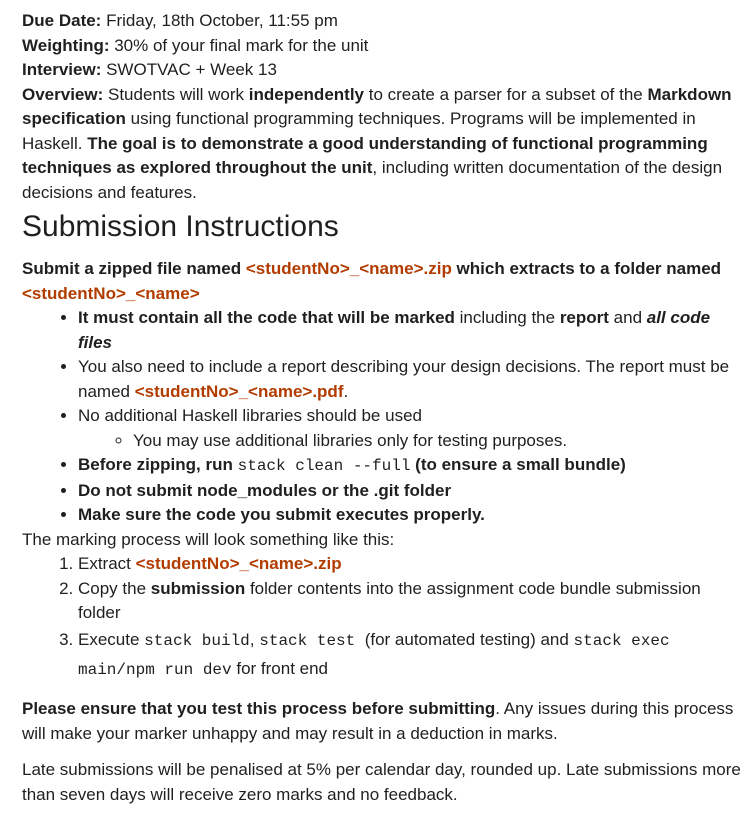  Describe the element at coordinates (506, 94) in the screenshot. I see `overview-text: to create a parser for a subset of the` at that location.